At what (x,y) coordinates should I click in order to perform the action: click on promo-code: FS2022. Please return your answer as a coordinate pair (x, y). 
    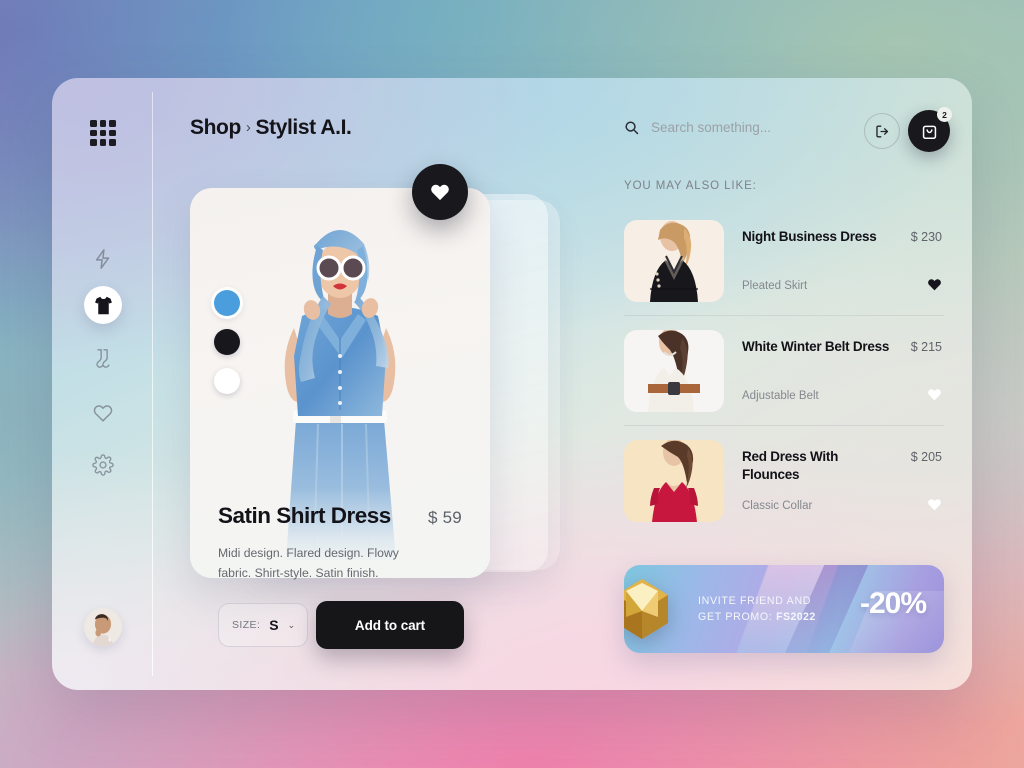
    Looking at the image, I should click on (796, 617).